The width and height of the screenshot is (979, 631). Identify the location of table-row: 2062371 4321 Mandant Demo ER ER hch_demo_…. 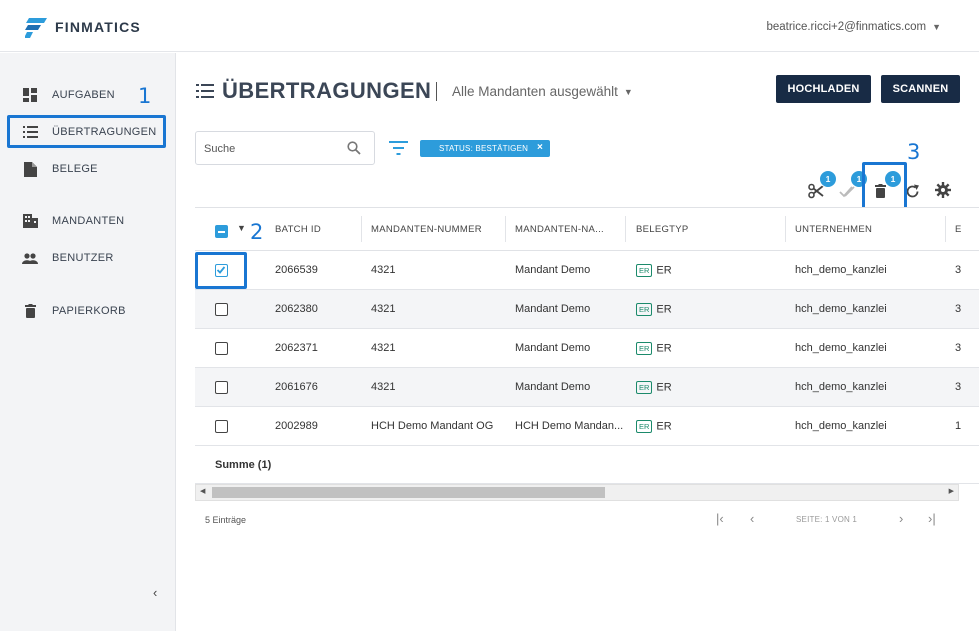
(587, 348).